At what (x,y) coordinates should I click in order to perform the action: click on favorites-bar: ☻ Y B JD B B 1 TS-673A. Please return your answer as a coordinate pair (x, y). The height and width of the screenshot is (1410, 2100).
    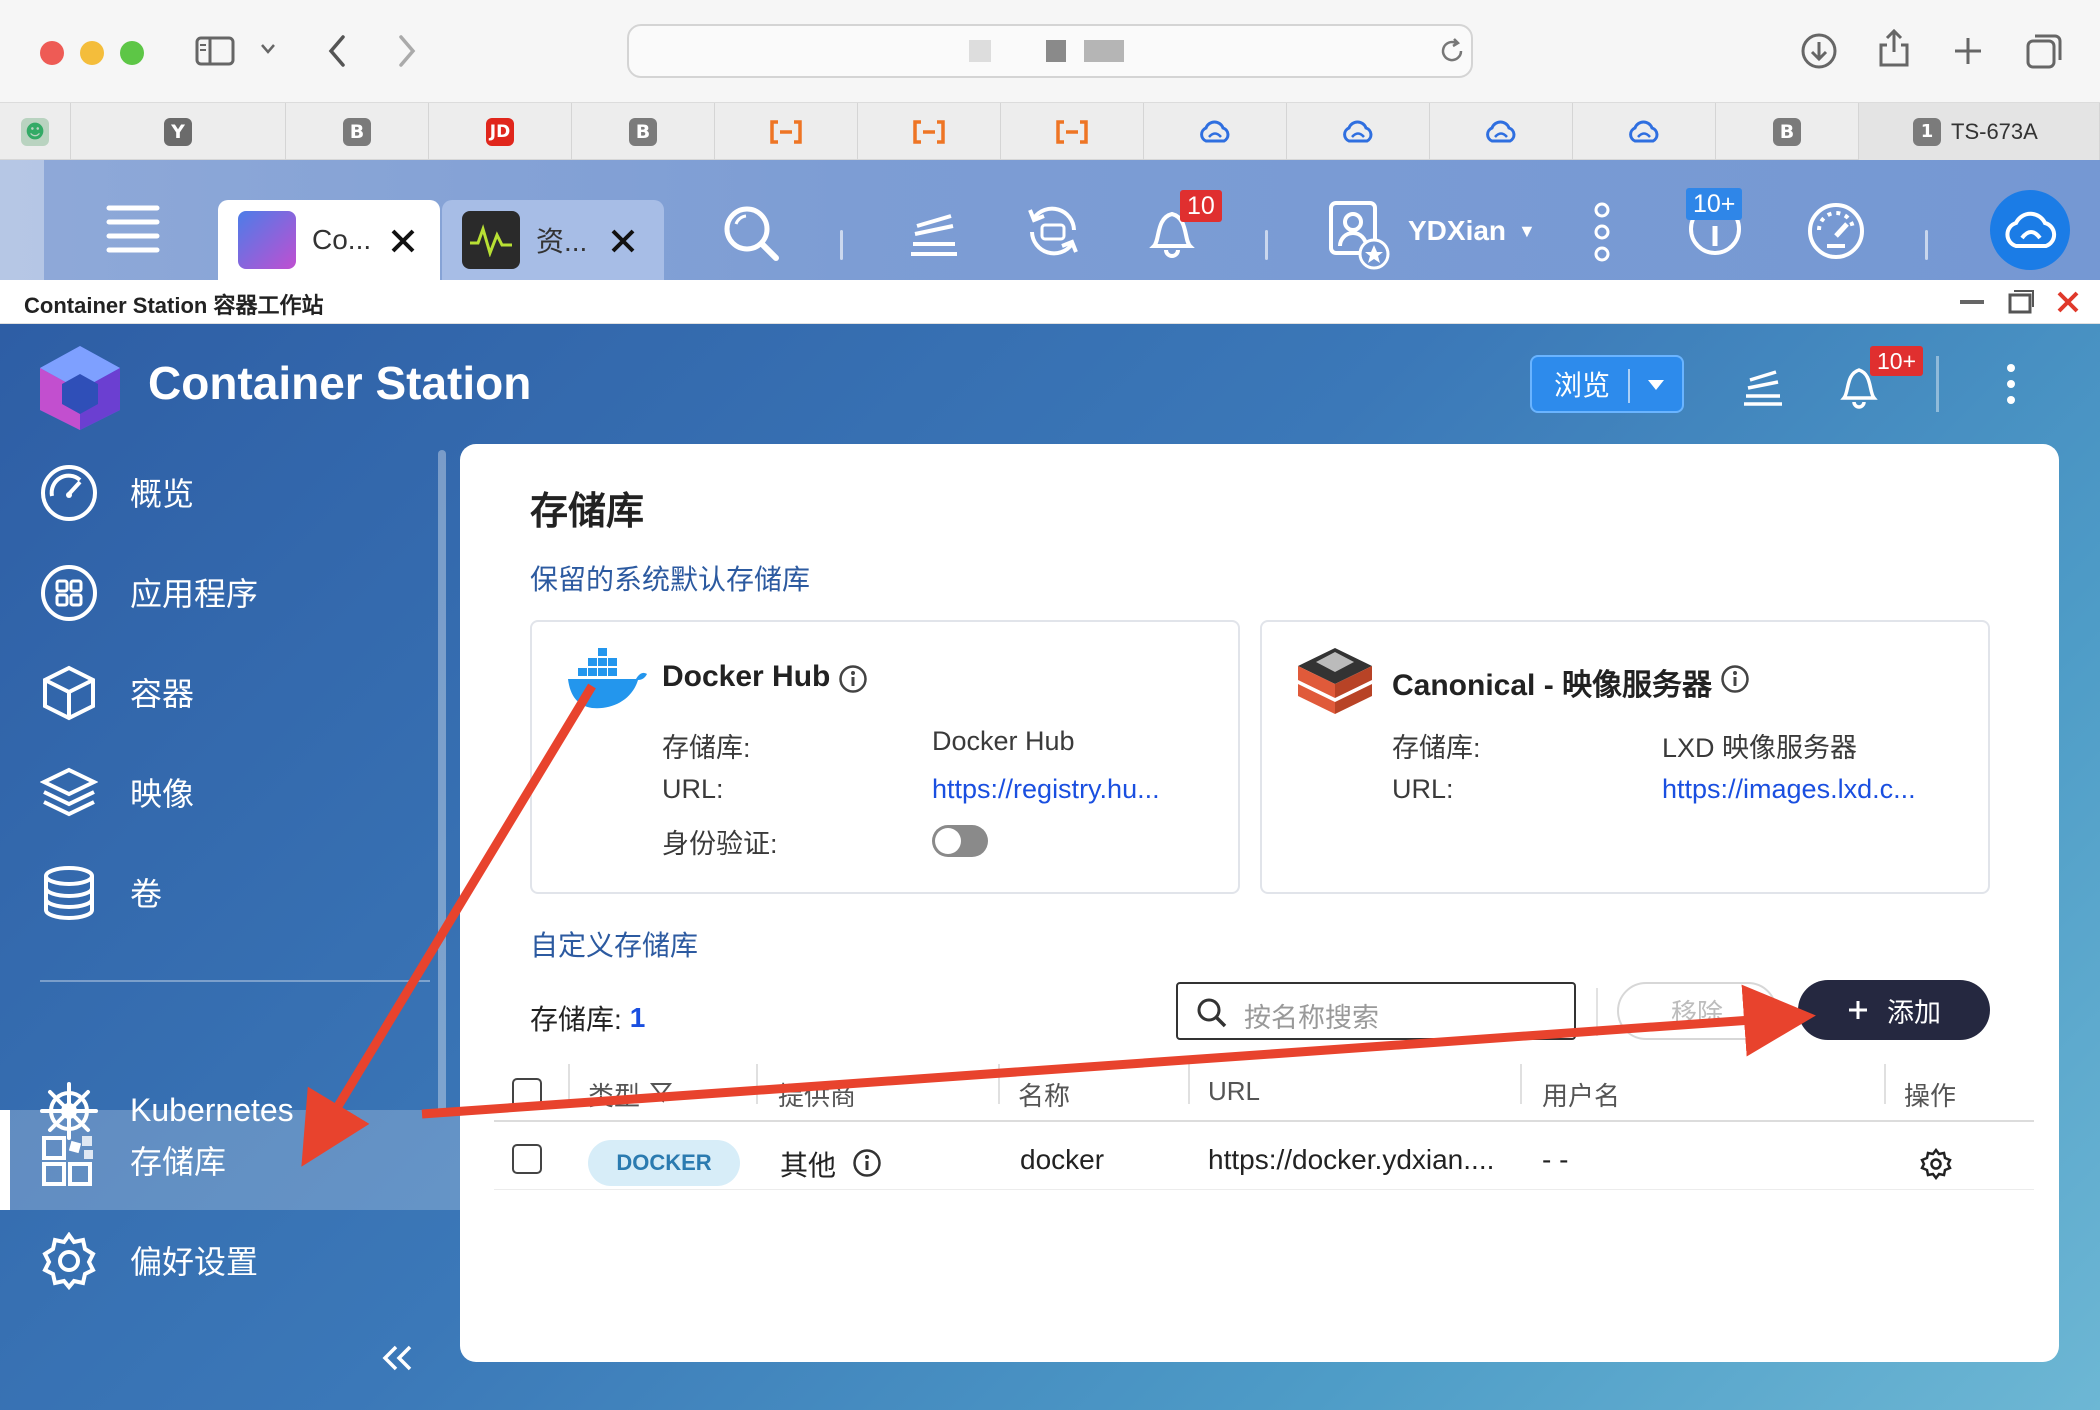
    Looking at the image, I should click on (1050, 131).